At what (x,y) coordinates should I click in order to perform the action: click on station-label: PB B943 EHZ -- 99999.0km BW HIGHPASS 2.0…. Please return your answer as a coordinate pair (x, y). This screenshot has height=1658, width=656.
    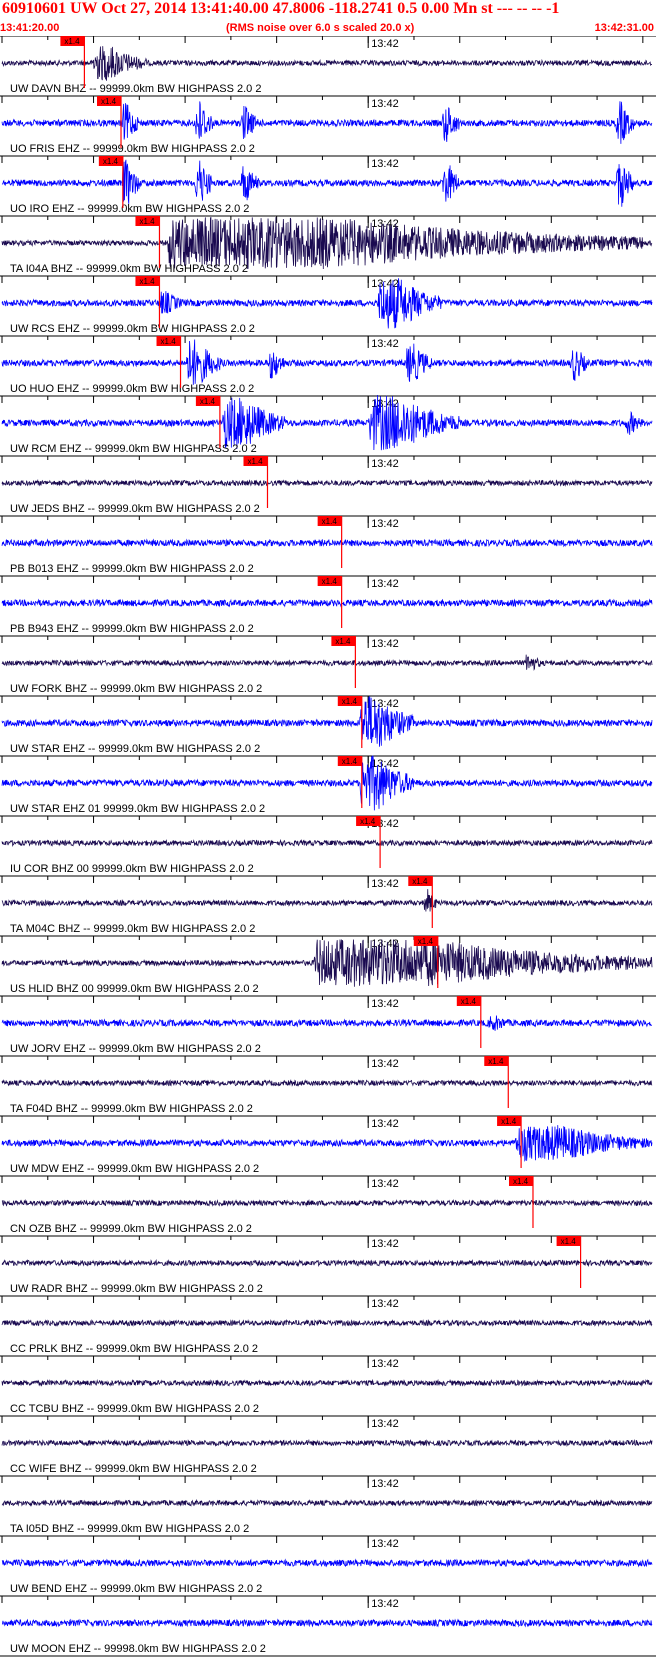
    Looking at the image, I should click on (132, 629).